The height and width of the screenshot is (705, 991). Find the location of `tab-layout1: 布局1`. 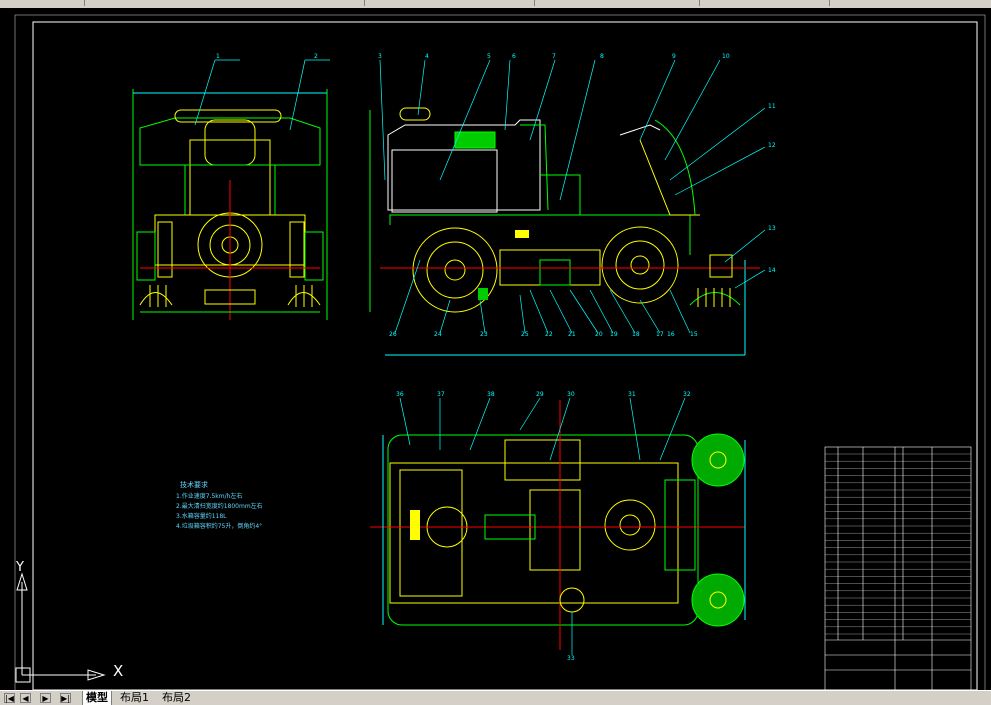

tab-layout1: 布局1 is located at coordinates (134, 698).